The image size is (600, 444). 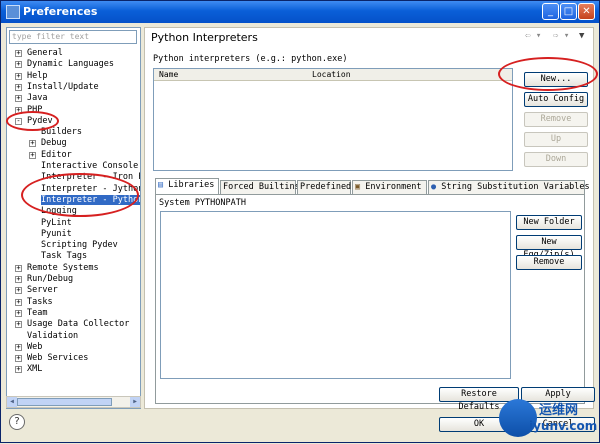 I want to click on tree-item-label: Editor, so click(x=56, y=154).